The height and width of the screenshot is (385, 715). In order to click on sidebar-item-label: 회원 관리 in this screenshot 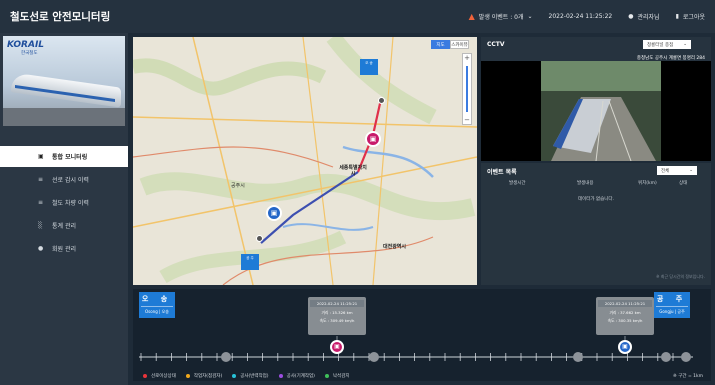, I will do `click(64, 249)`.